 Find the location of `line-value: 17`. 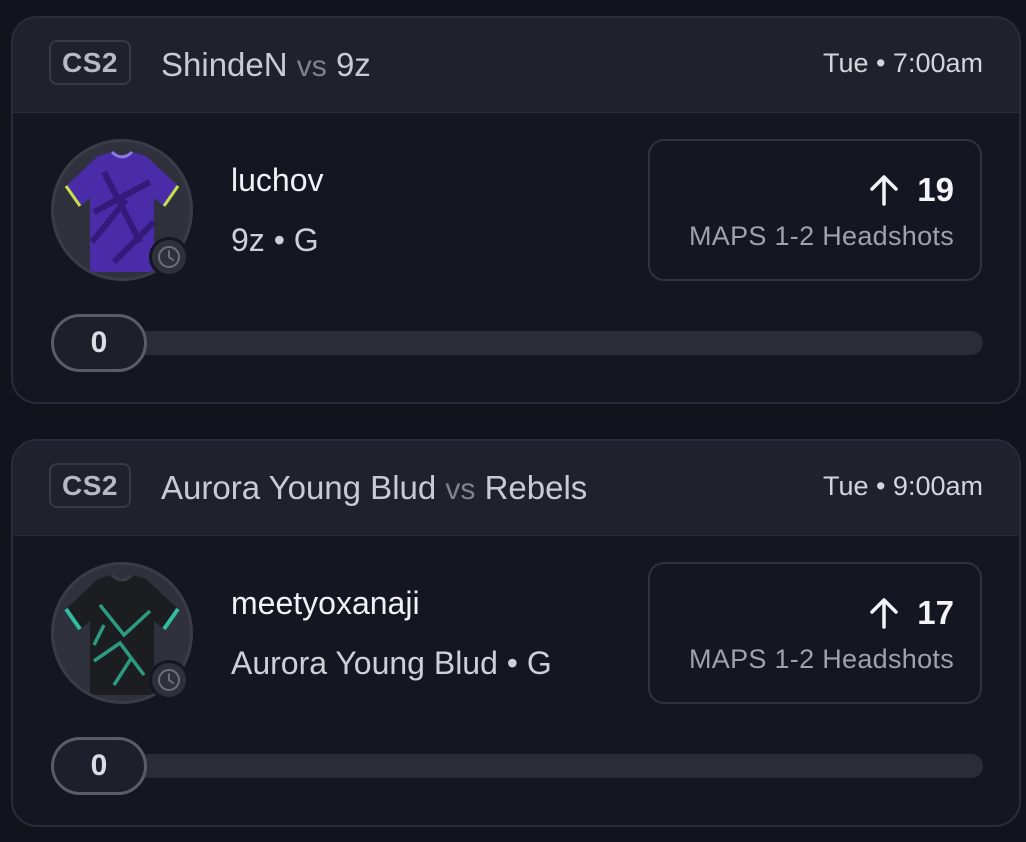

line-value: 17 is located at coordinates (935, 612).